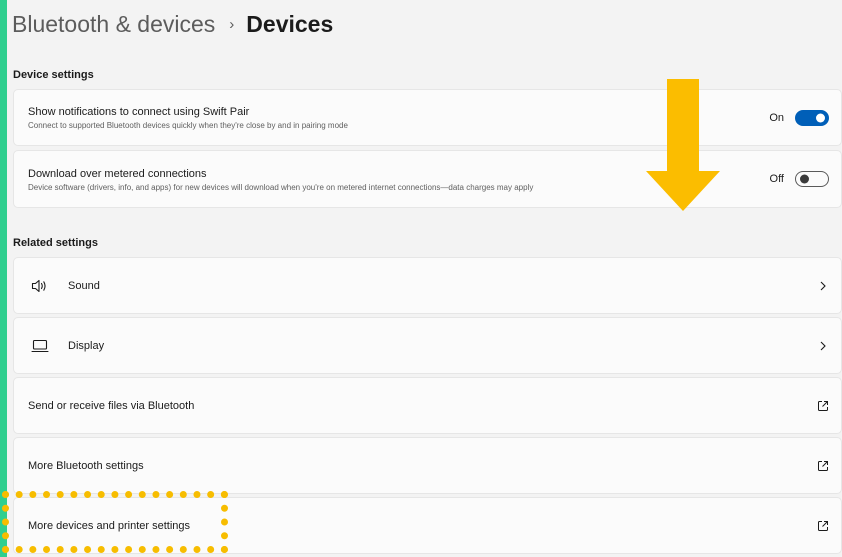 This screenshot has height=557, width=842. What do you see at coordinates (3, 278) in the screenshot?
I see `green-accent-bar-left` at bounding box center [3, 278].